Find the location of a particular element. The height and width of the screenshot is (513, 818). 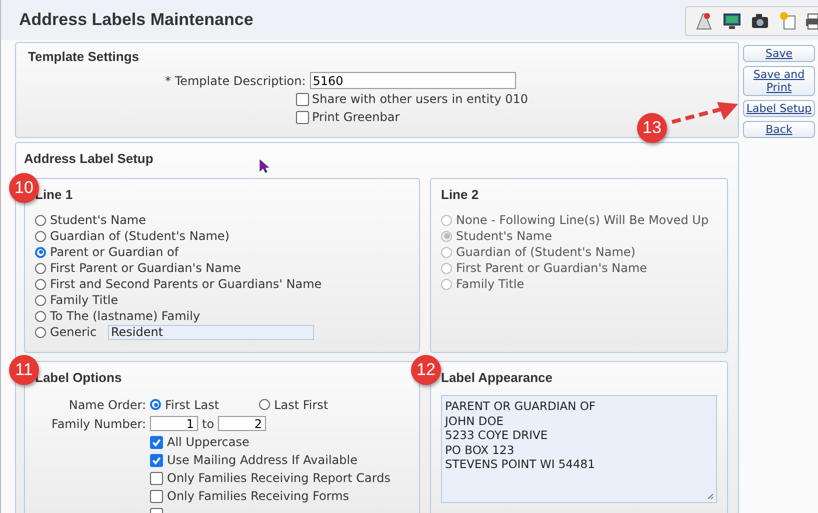

checkbox-label: Only Families Receiving Report Cards is located at coordinates (278, 478).